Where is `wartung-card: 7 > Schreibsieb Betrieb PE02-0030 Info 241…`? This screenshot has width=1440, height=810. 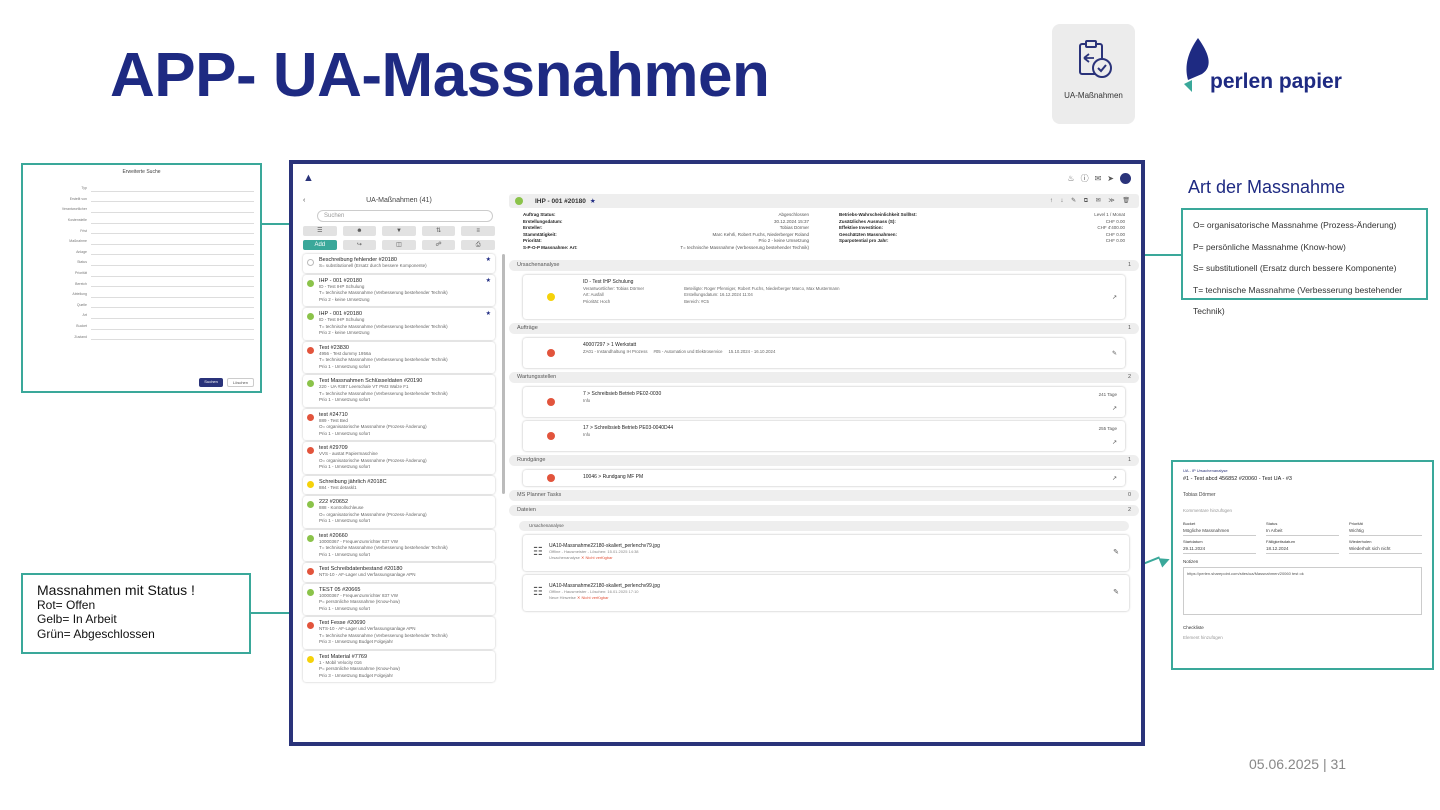 wartung-card: 7 > Schreibsieb Betrieb PE02-0030 Info 241… is located at coordinates (824, 401).